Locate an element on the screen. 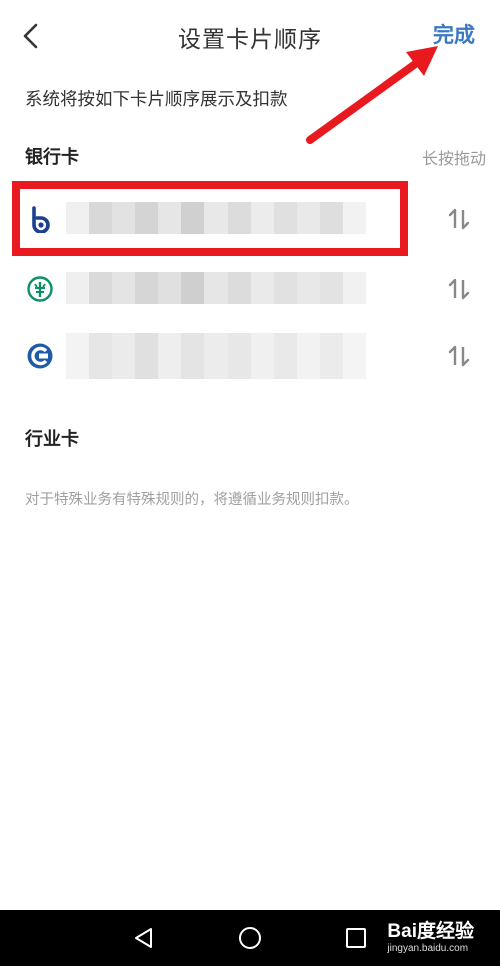 The width and height of the screenshot is (500, 966). order-description: 系统将按如下卡片顺序展示及扣款 is located at coordinates (156, 100).